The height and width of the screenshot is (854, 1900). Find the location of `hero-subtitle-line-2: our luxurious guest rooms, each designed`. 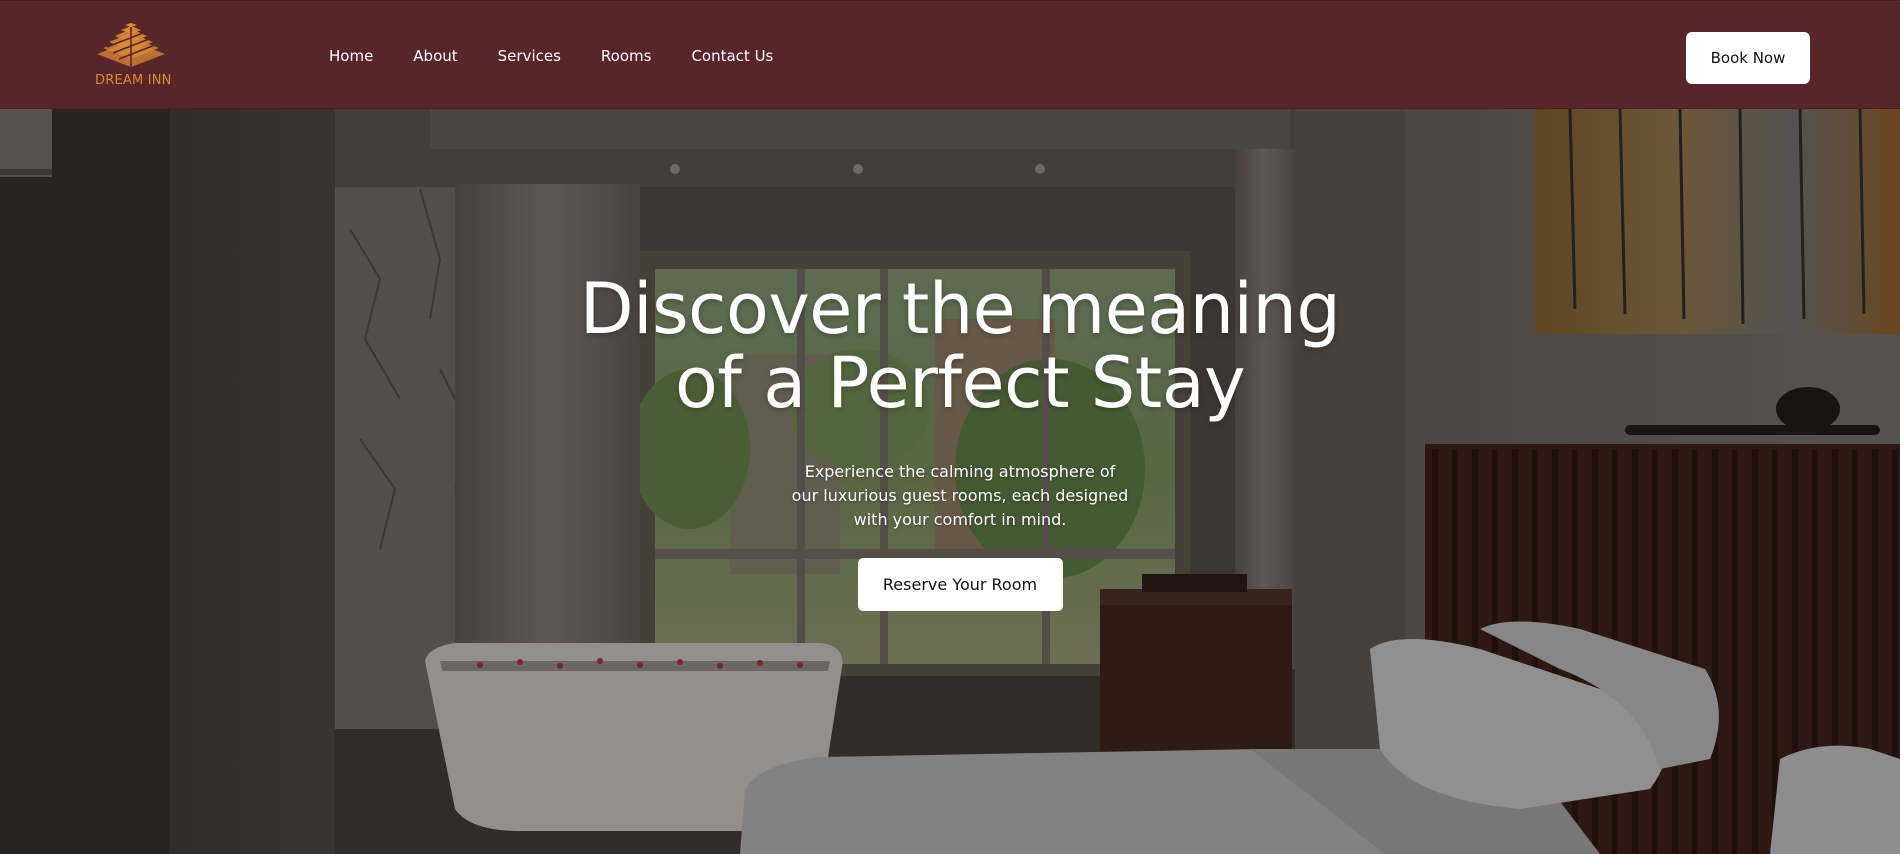

hero-subtitle-line-2: our luxurious guest rooms, each designed is located at coordinates (960, 495).